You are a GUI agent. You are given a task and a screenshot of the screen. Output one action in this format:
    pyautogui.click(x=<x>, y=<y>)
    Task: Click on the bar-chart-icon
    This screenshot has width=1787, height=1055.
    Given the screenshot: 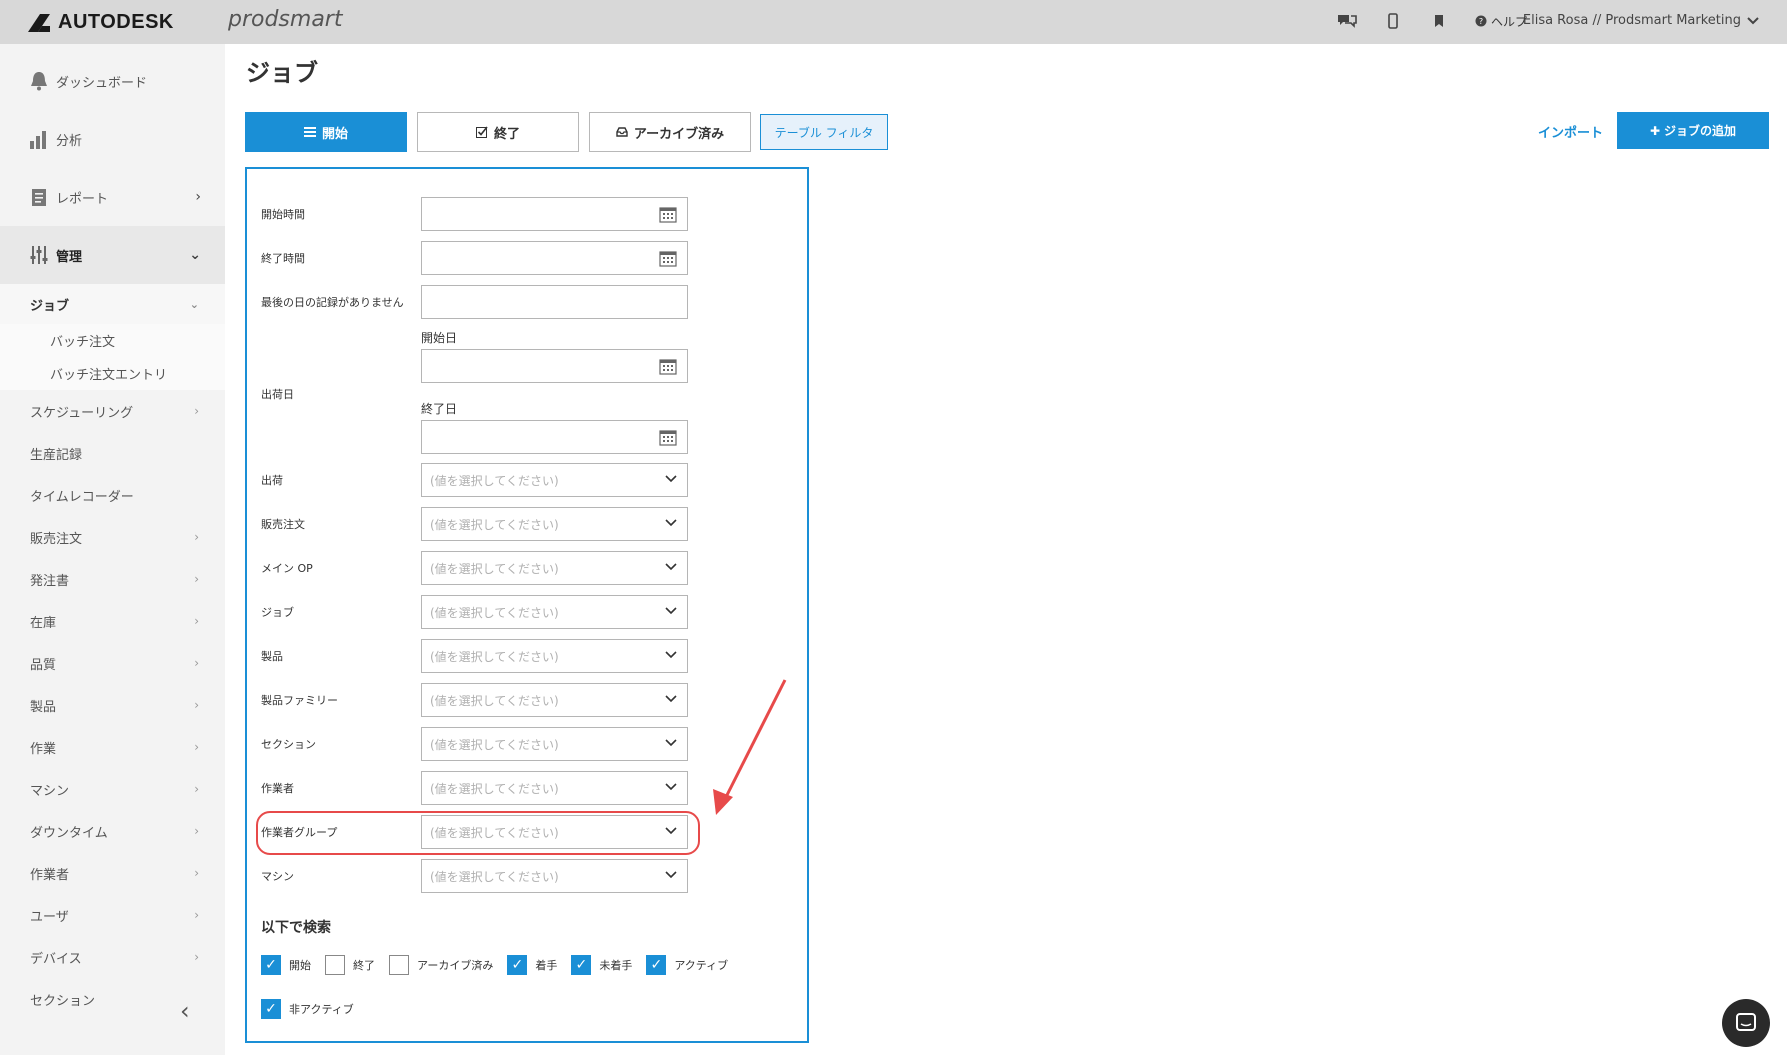 What is the action you would take?
    pyautogui.click(x=38, y=140)
    